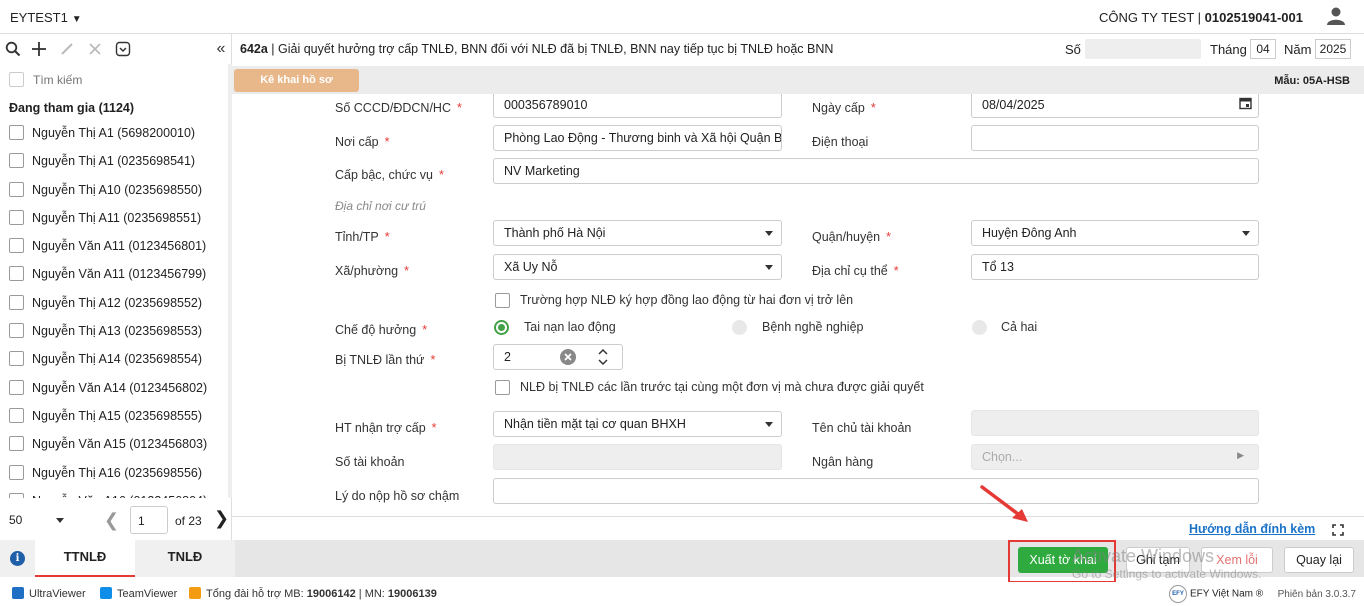  Describe the element at coordinates (36, 520) in the screenshot. I see `page-size-select: 50` at that location.